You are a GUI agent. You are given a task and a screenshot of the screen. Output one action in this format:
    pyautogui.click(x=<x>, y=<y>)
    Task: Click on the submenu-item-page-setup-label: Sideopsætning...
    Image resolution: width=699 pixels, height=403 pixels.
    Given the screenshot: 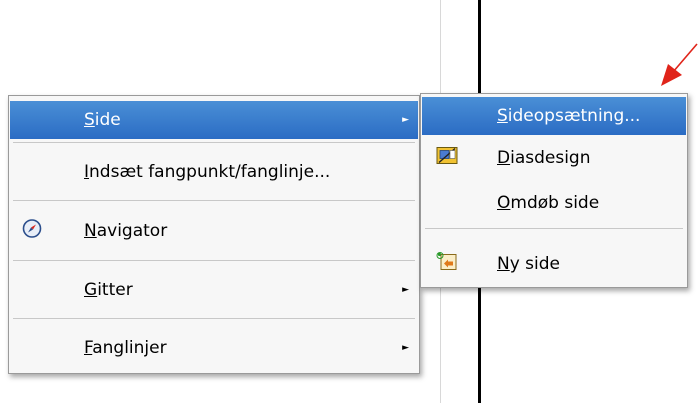 What is the action you would take?
    pyautogui.click(x=569, y=116)
    